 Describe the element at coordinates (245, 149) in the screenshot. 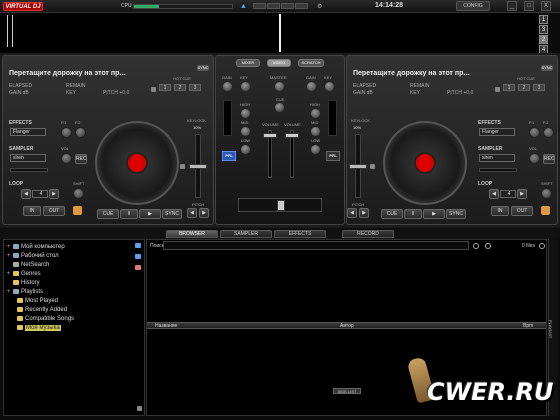

I see `left-low-knob` at that location.